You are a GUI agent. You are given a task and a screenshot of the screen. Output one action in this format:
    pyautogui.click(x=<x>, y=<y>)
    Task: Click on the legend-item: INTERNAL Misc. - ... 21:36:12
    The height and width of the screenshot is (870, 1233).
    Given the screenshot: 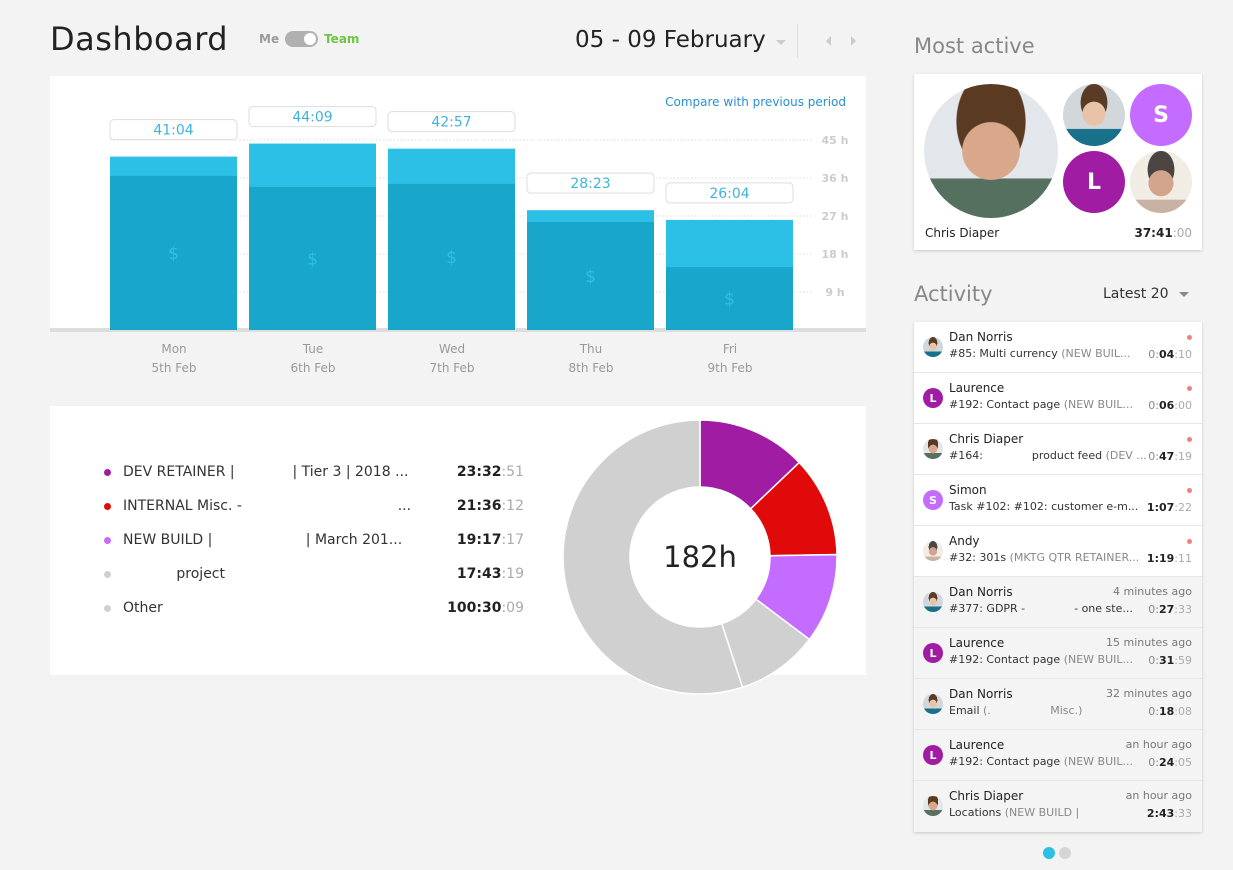 What is the action you would take?
    pyautogui.click(x=314, y=506)
    